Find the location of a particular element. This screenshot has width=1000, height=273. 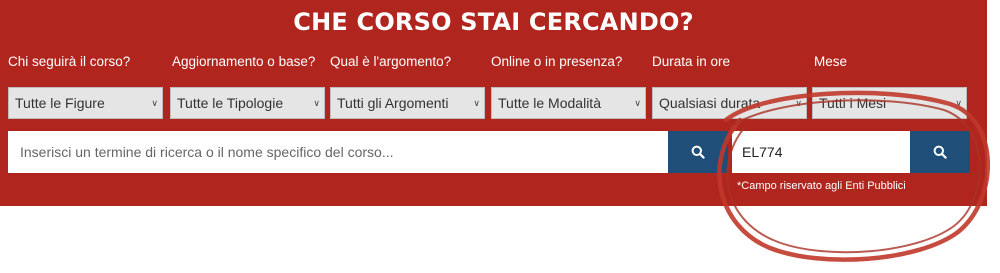

course-code-search-button is located at coordinates (940, 152).